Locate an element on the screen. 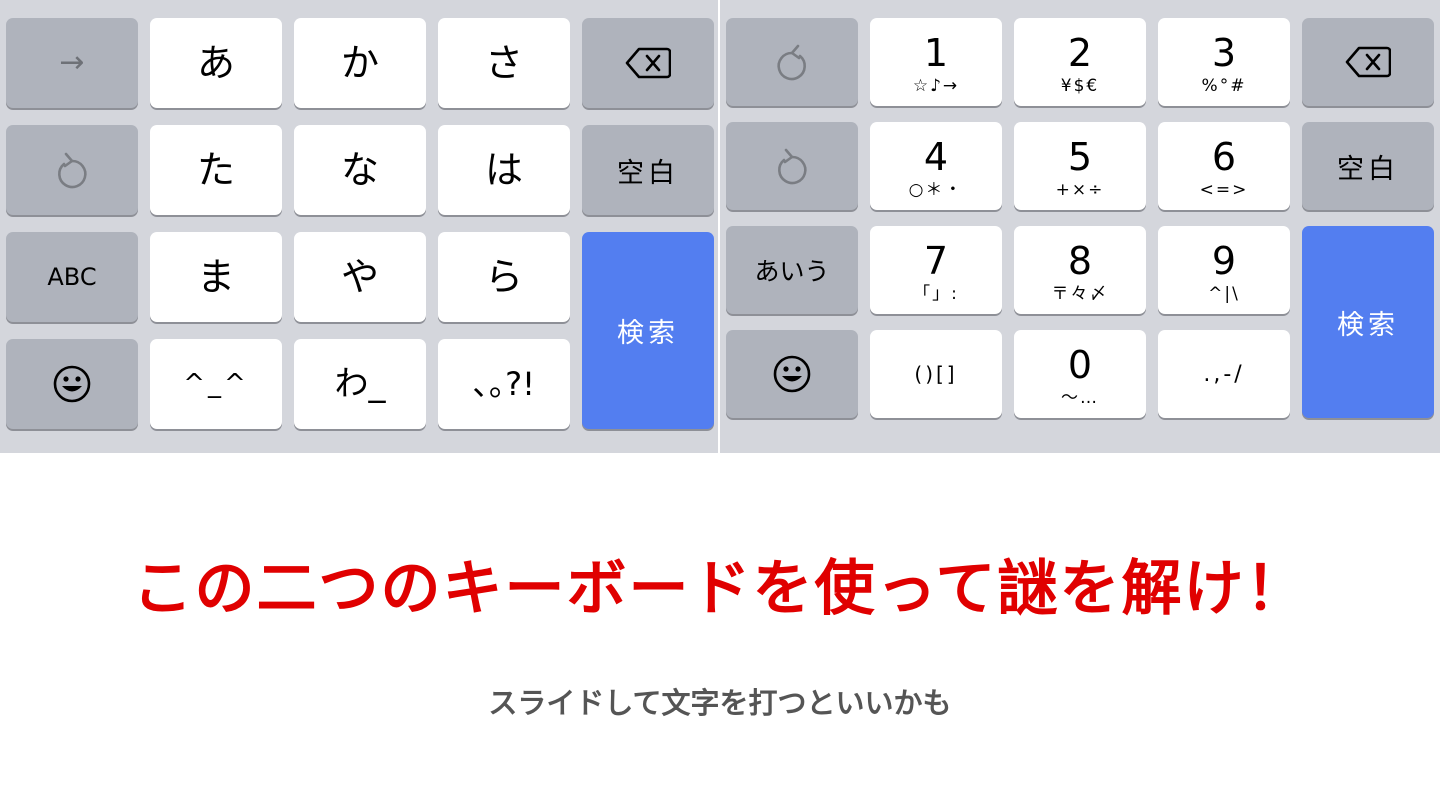  key-2: 2 ¥$€ is located at coordinates (1080, 62).